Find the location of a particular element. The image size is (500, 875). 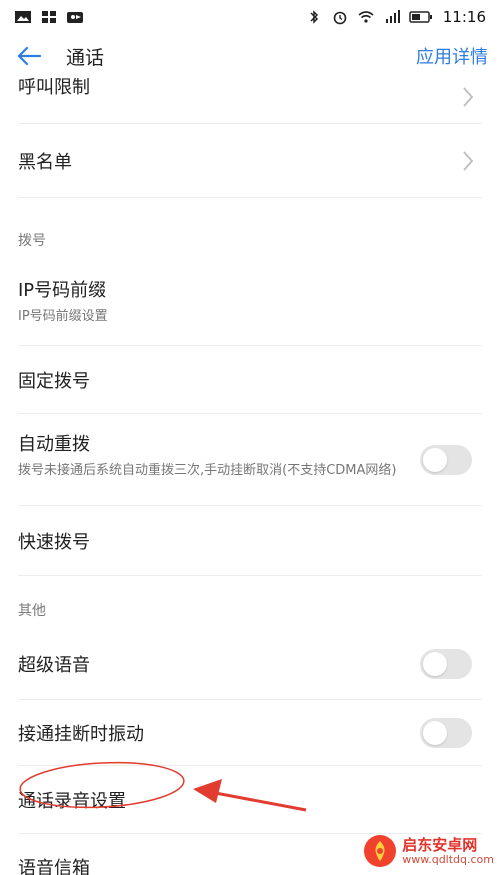

blacklist-label: 黑名单 is located at coordinates (45, 162).